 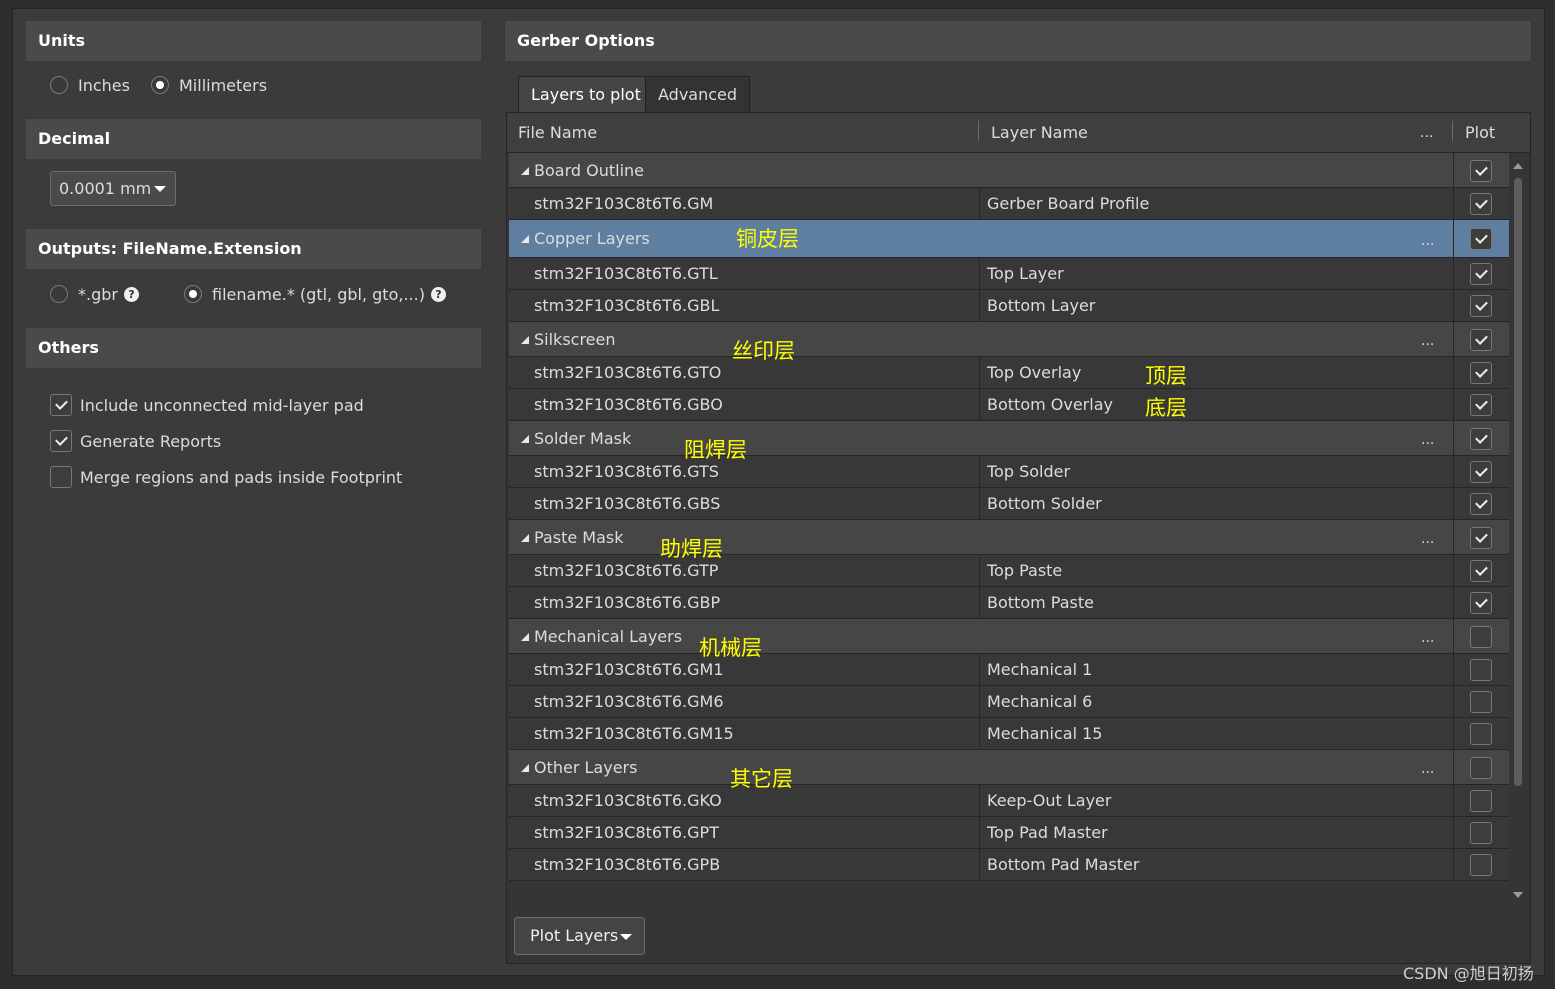 I want to click on layer-row: stm32F103C8t6T6.GM1 Mechanical 1, so click(x=1009, y=670).